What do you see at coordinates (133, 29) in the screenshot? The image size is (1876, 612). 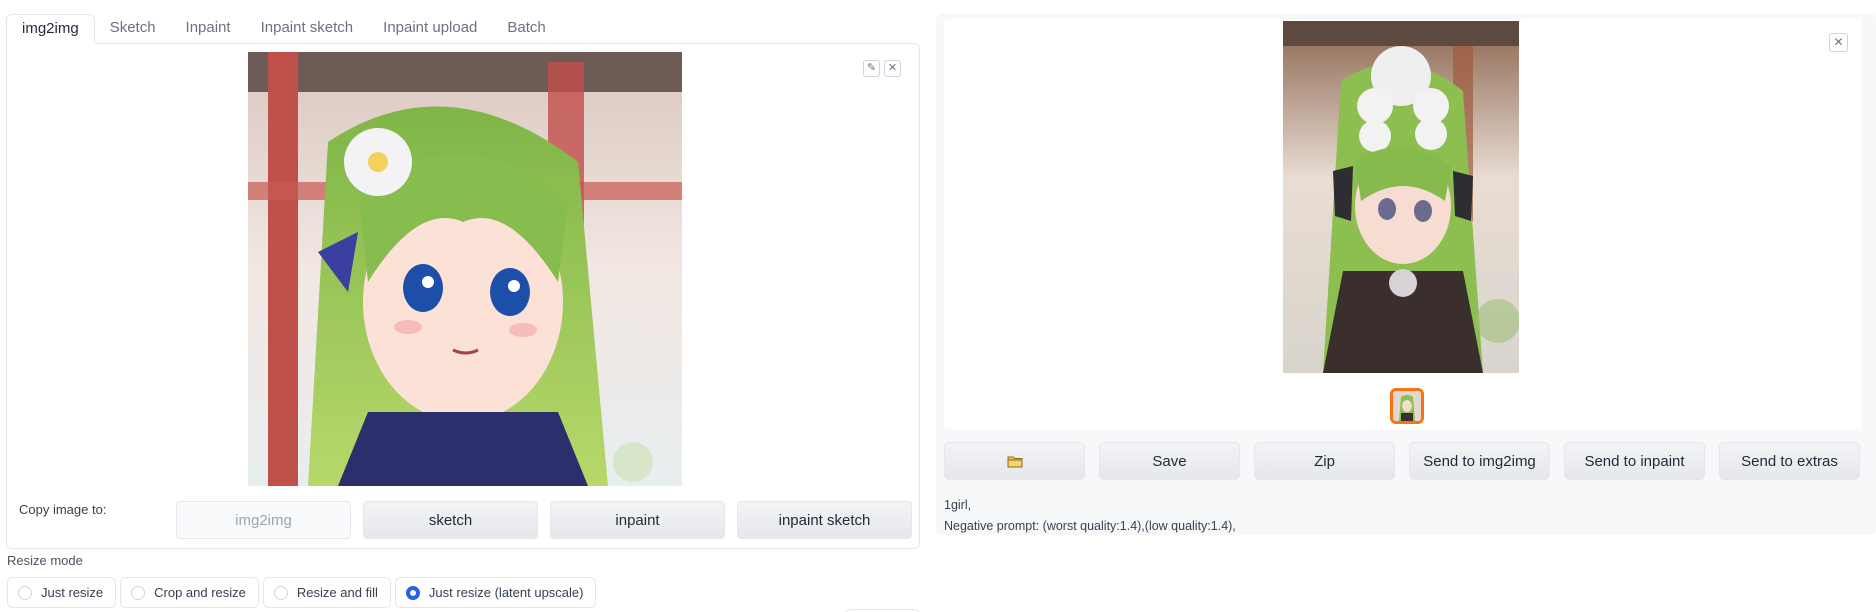 I see `tab-sketch: Sketch` at bounding box center [133, 29].